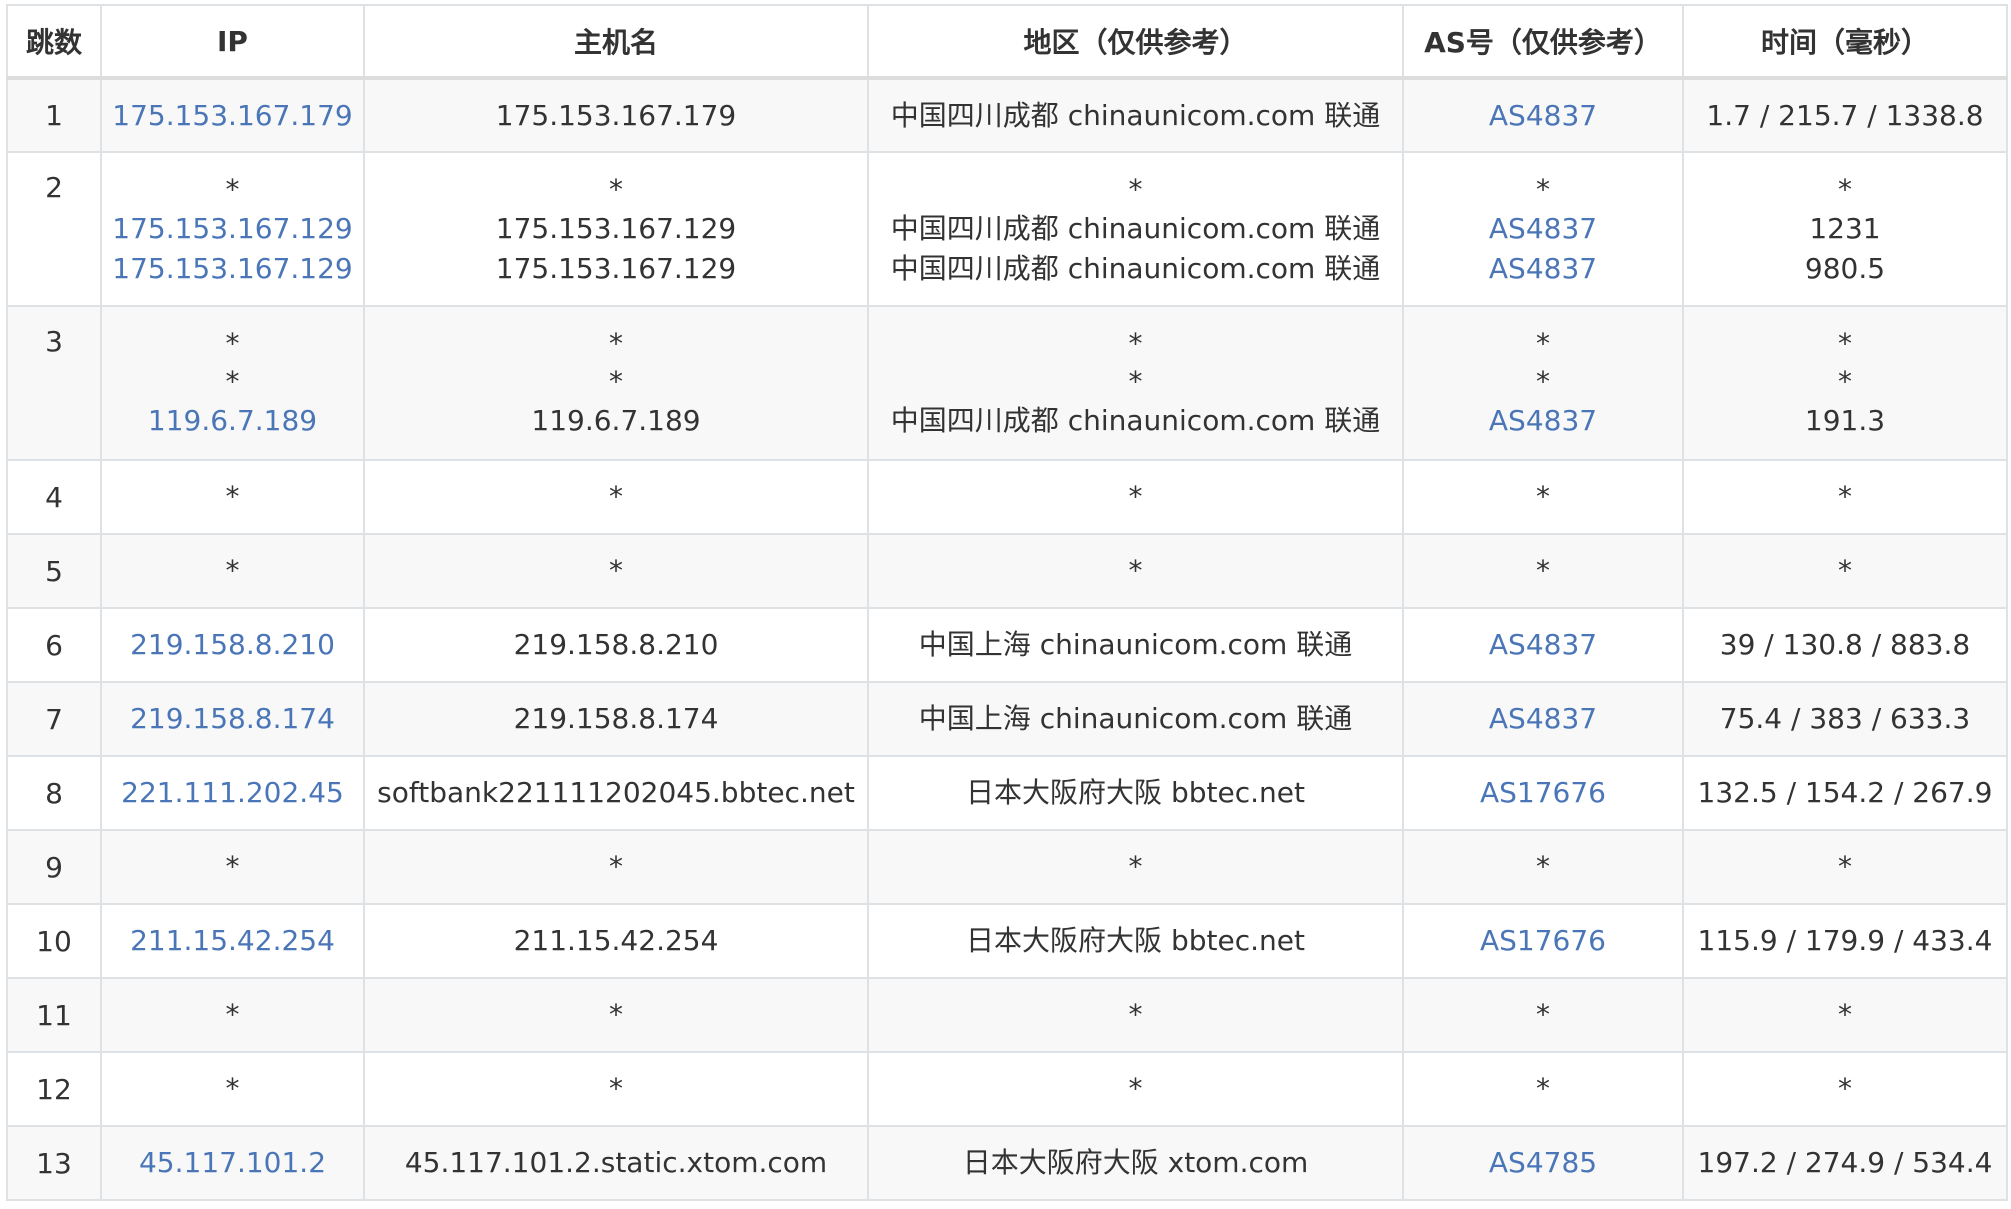 This screenshot has width=2011, height=1209. What do you see at coordinates (616, 940) in the screenshot?
I see `host-value: 211.15.42.254` at bounding box center [616, 940].